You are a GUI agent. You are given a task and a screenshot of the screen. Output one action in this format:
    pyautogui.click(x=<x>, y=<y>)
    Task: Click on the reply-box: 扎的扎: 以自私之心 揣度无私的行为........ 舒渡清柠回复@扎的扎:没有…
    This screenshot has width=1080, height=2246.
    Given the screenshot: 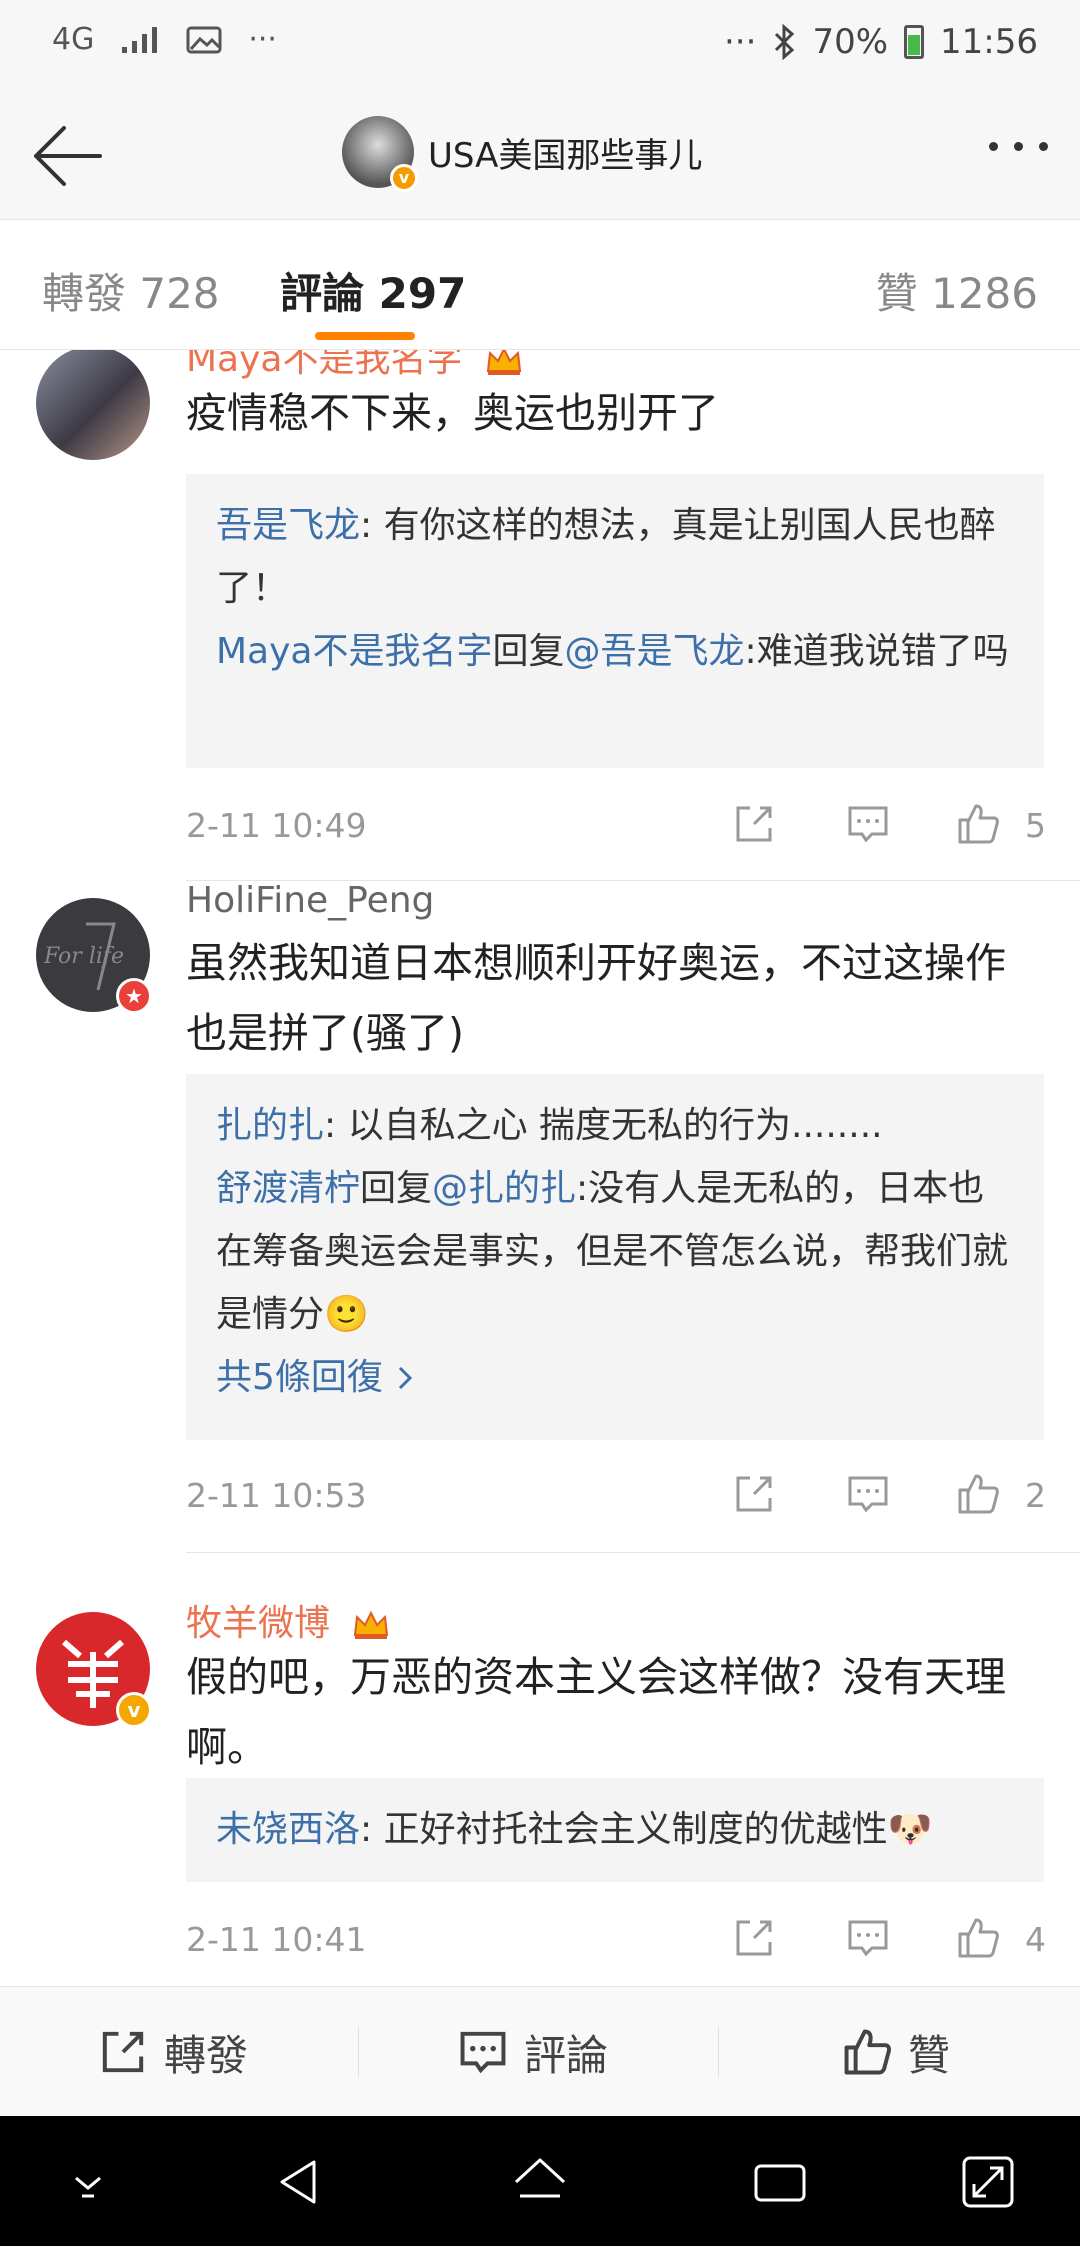 What is the action you would take?
    pyautogui.click(x=615, y=1257)
    